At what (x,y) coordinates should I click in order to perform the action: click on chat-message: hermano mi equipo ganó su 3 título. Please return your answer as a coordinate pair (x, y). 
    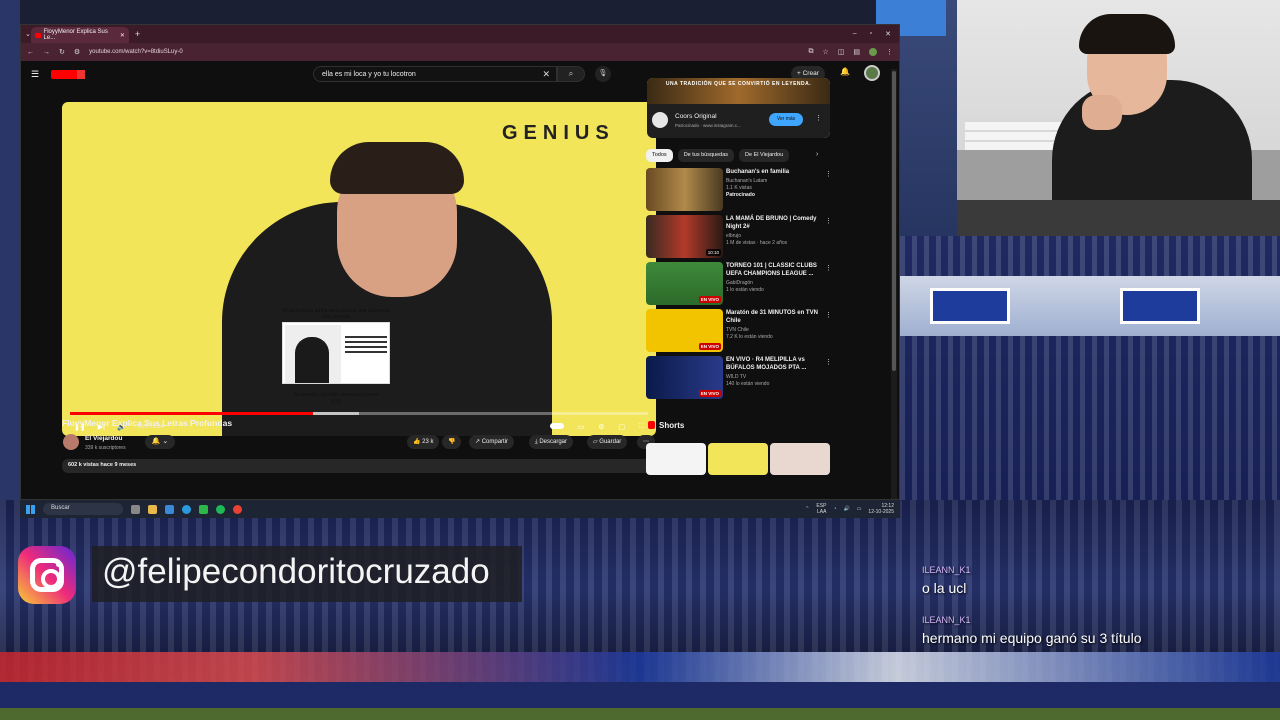
    Looking at the image, I should click on (1032, 638).